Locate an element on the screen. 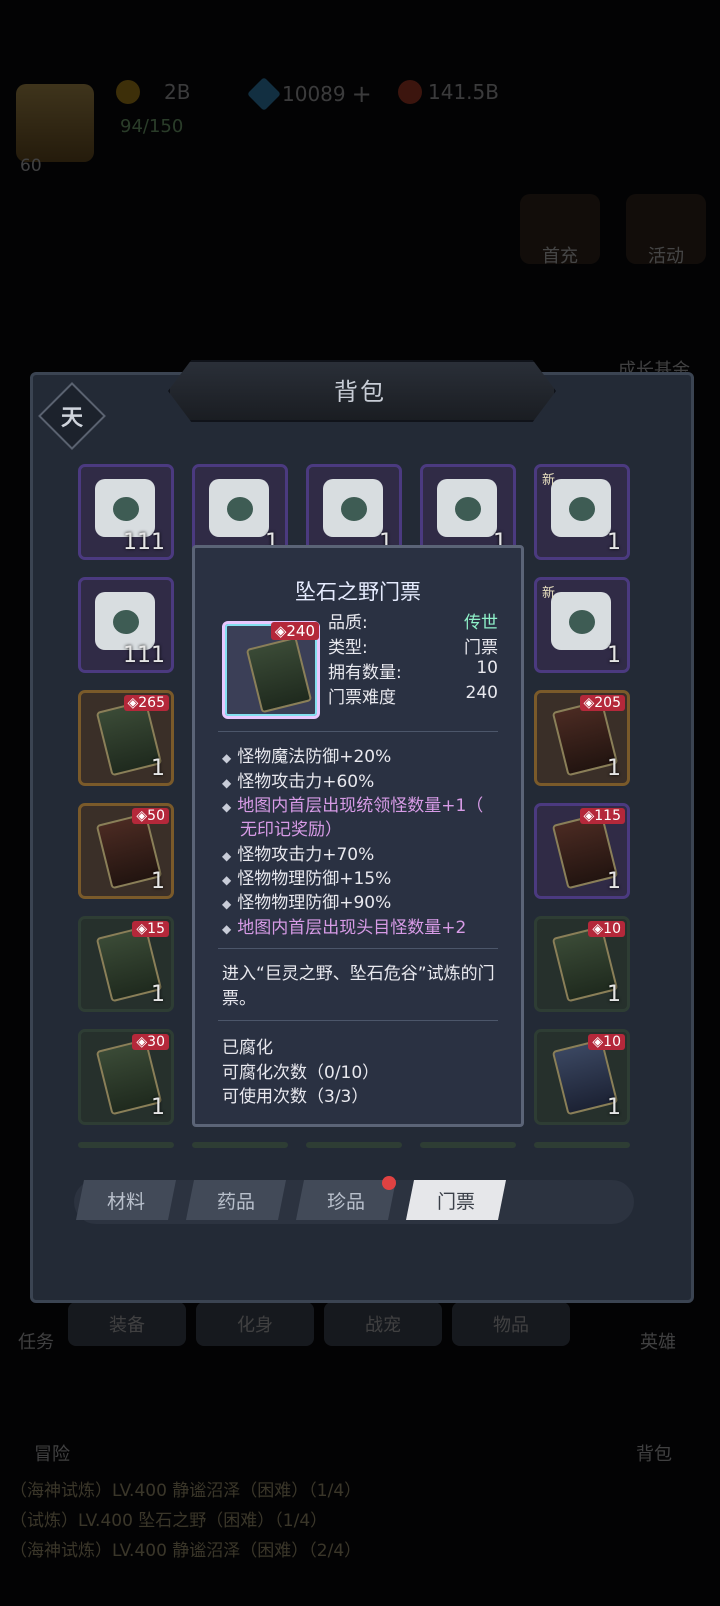 The image size is (720, 1606). tab-equipment: 装备 is located at coordinates (127, 1324).